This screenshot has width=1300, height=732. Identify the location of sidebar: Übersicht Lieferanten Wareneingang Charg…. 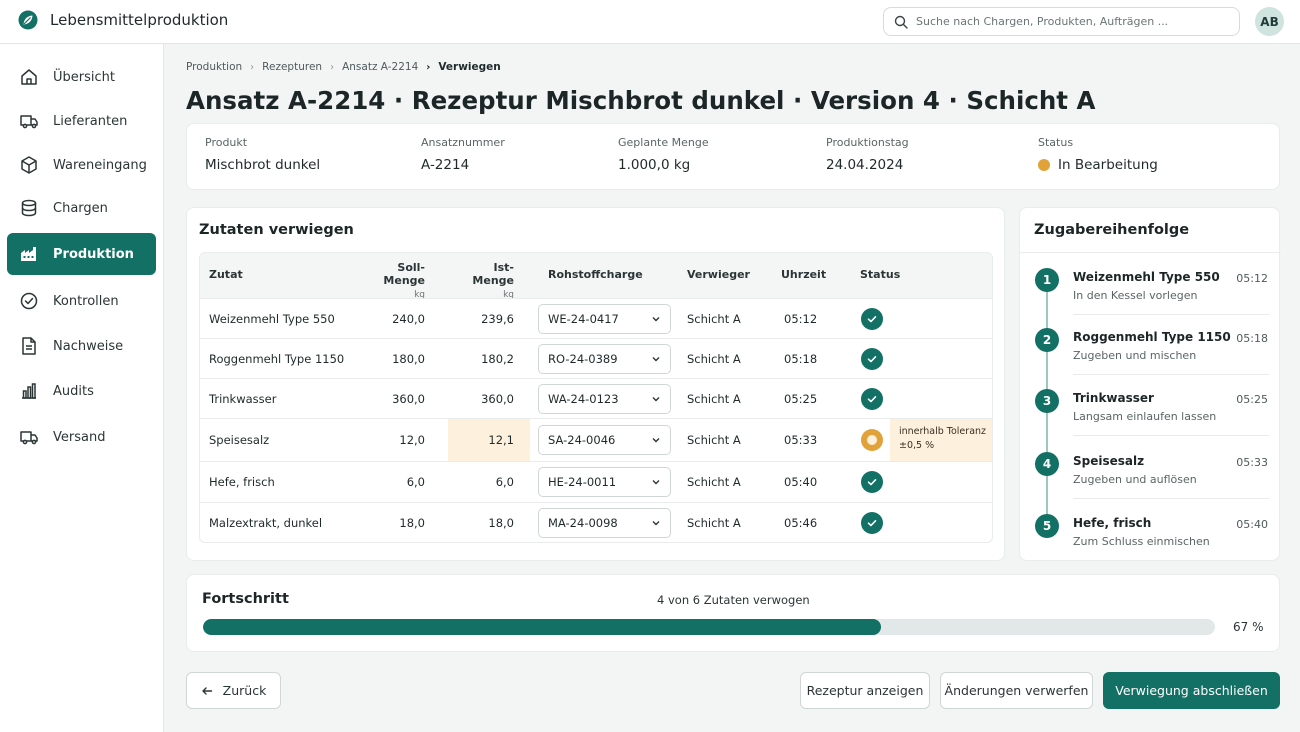
(82, 388).